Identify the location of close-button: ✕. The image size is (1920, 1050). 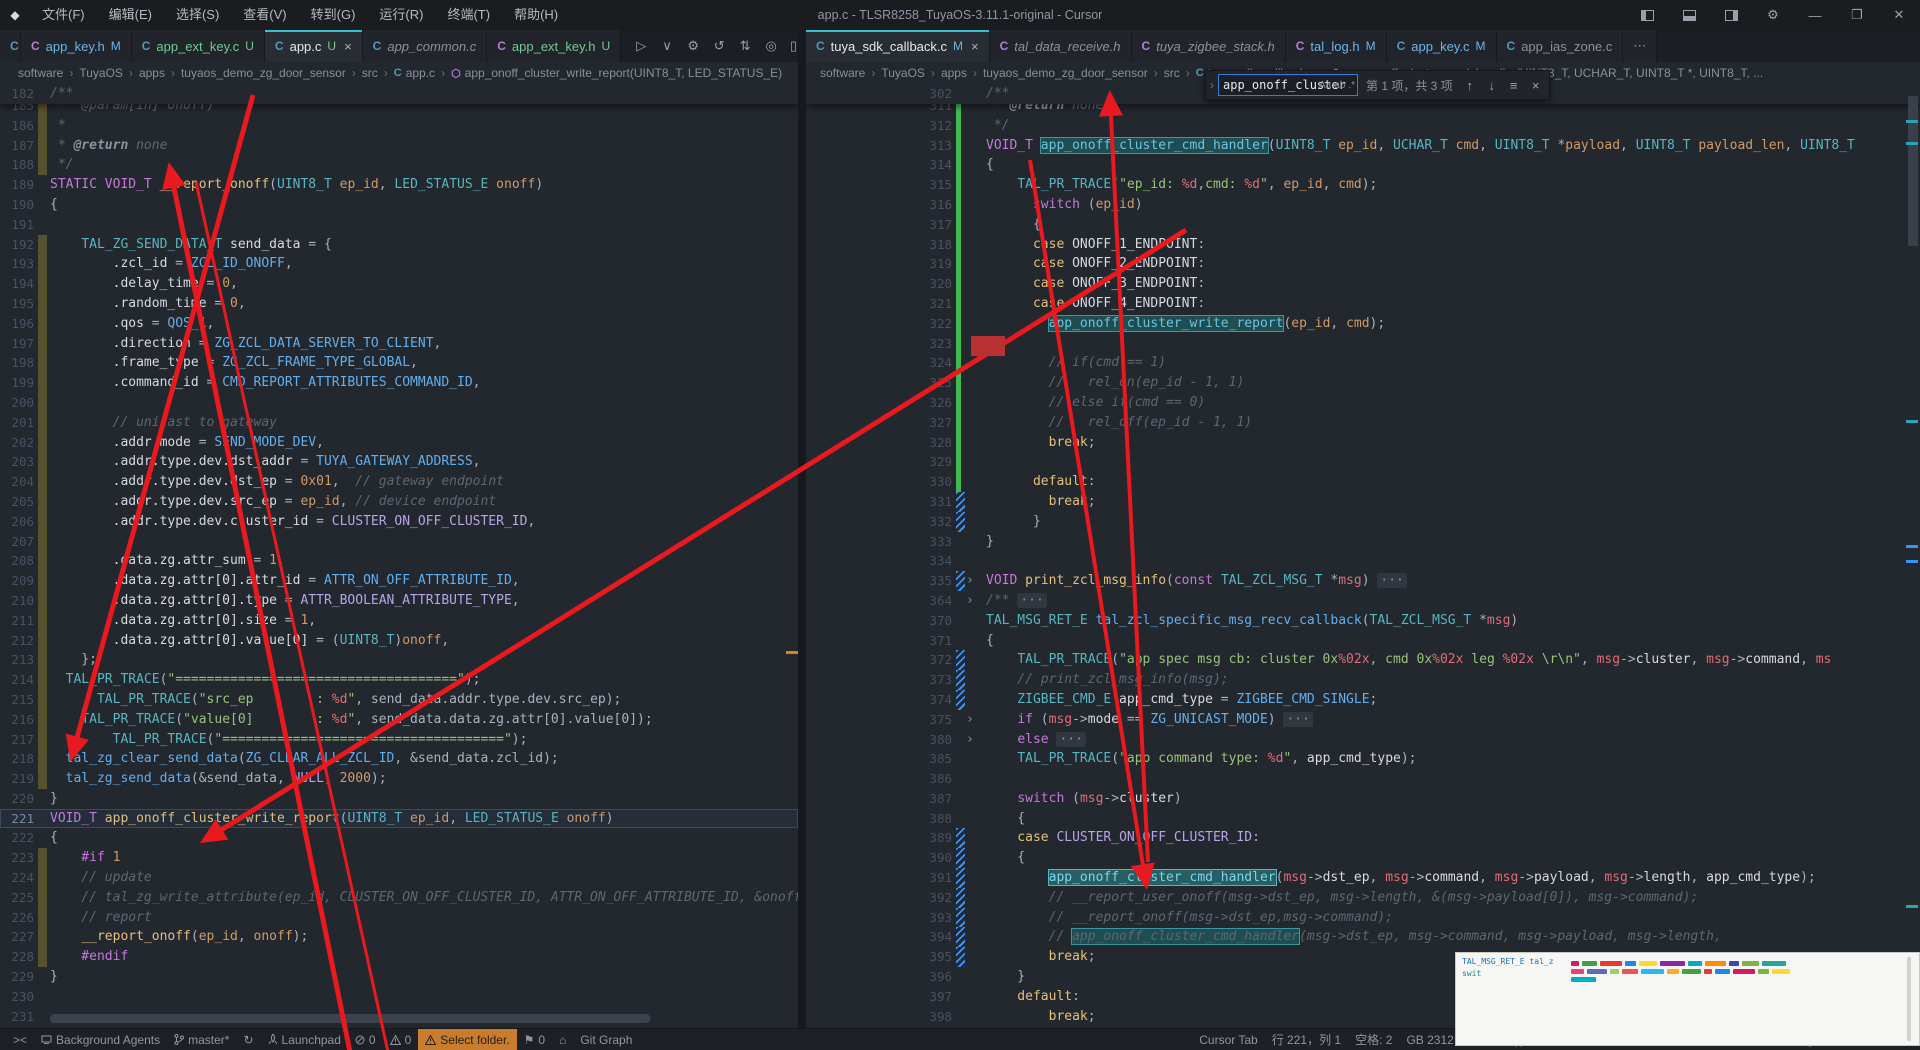
(1899, 15).